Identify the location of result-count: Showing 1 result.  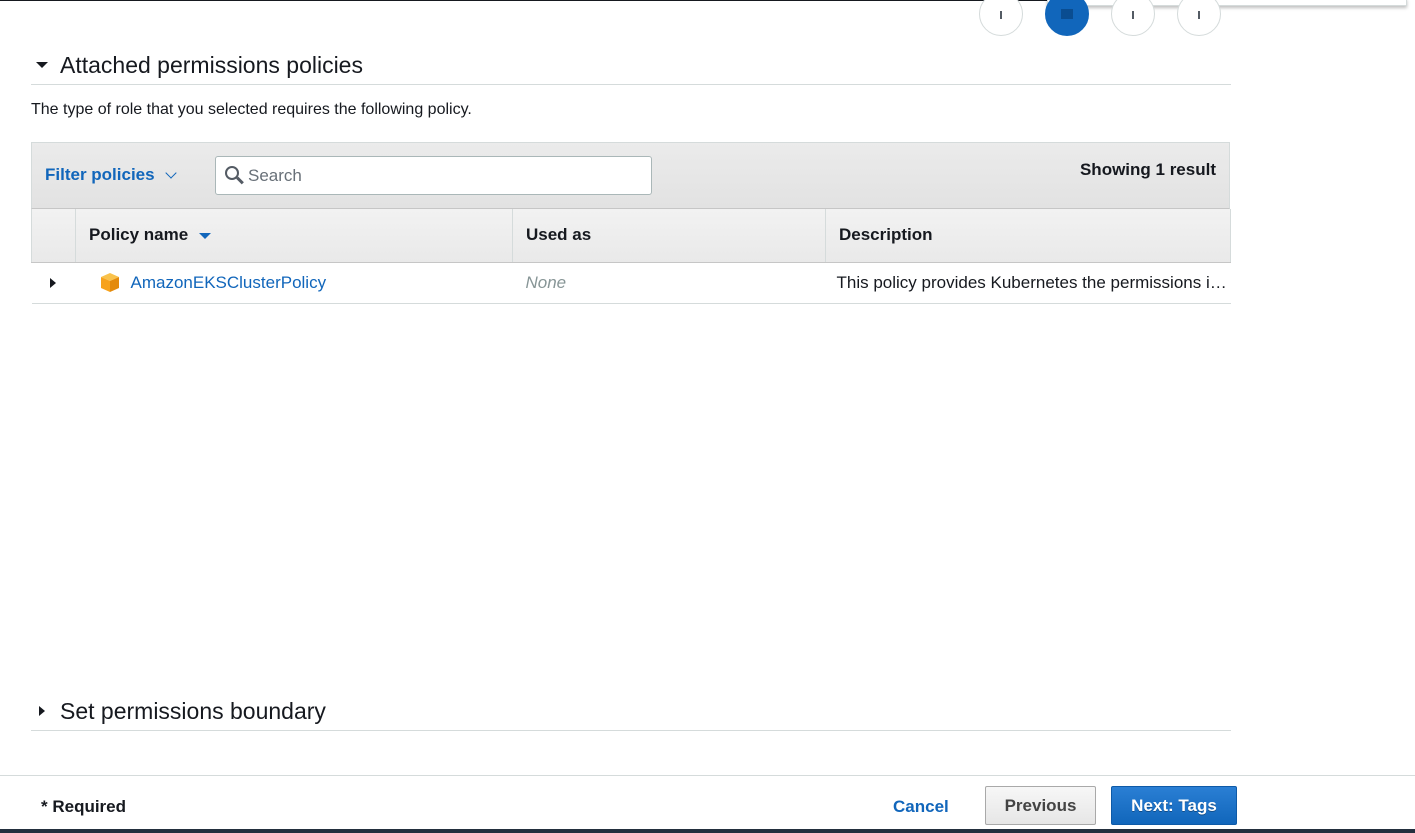
(1147, 169).